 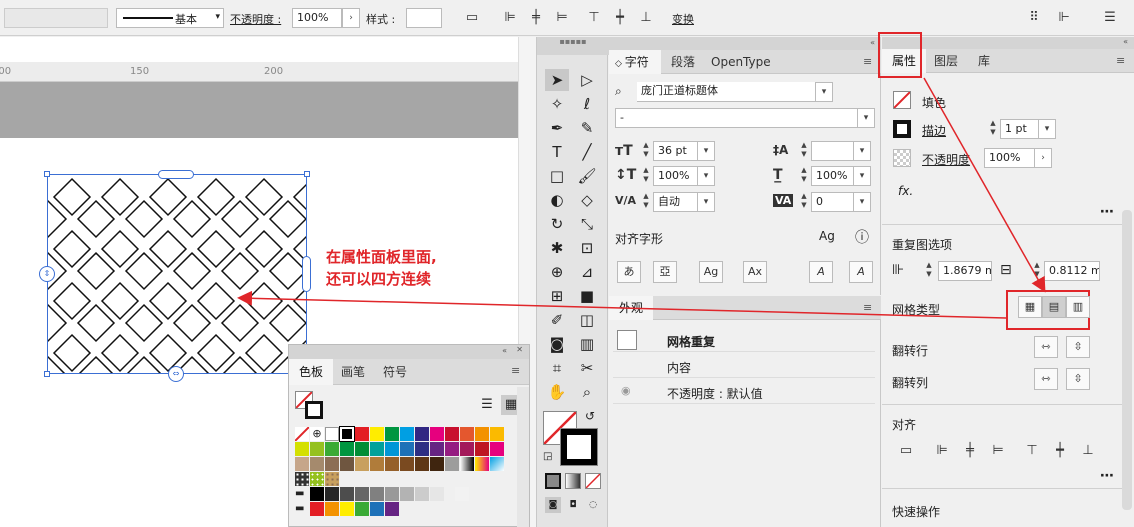 What do you see at coordinates (362, 434) in the screenshot?
I see `swatch-red` at bounding box center [362, 434].